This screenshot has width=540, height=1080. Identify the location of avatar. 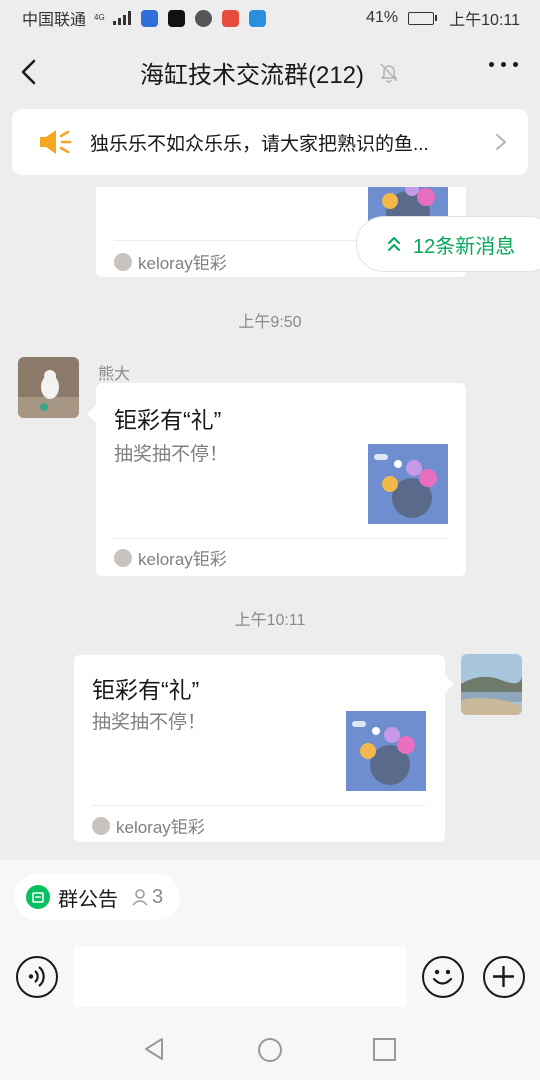
(48, 387).